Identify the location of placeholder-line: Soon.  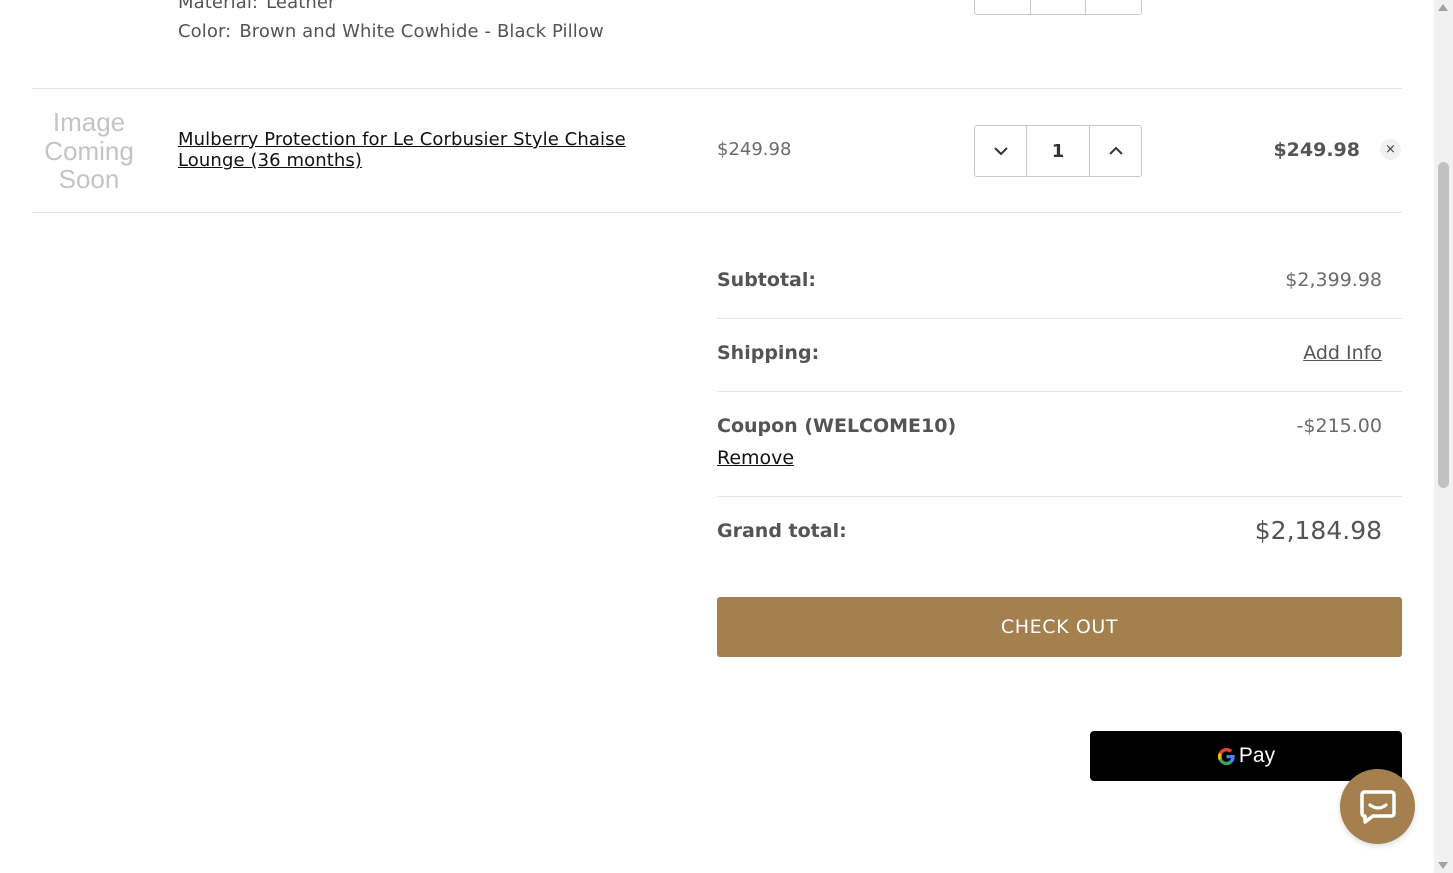
(89, 179).